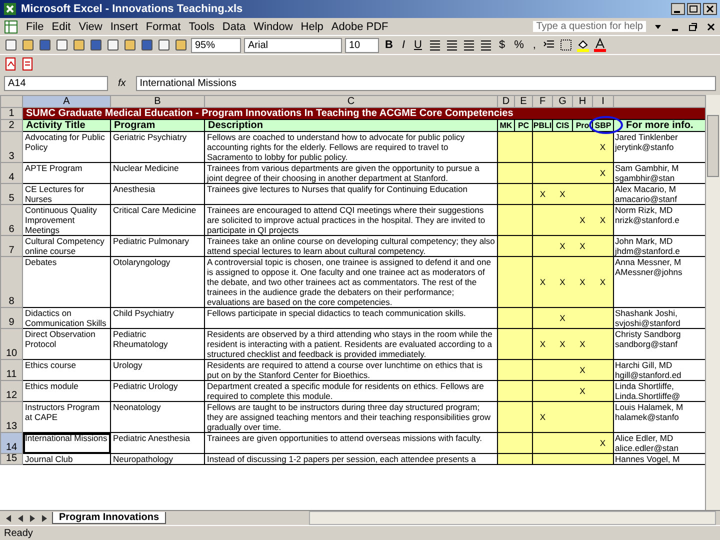  Describe the element at coordinates (109, 518) in the screenshot. I see `sheet-tab: Program Innovations` at that location.